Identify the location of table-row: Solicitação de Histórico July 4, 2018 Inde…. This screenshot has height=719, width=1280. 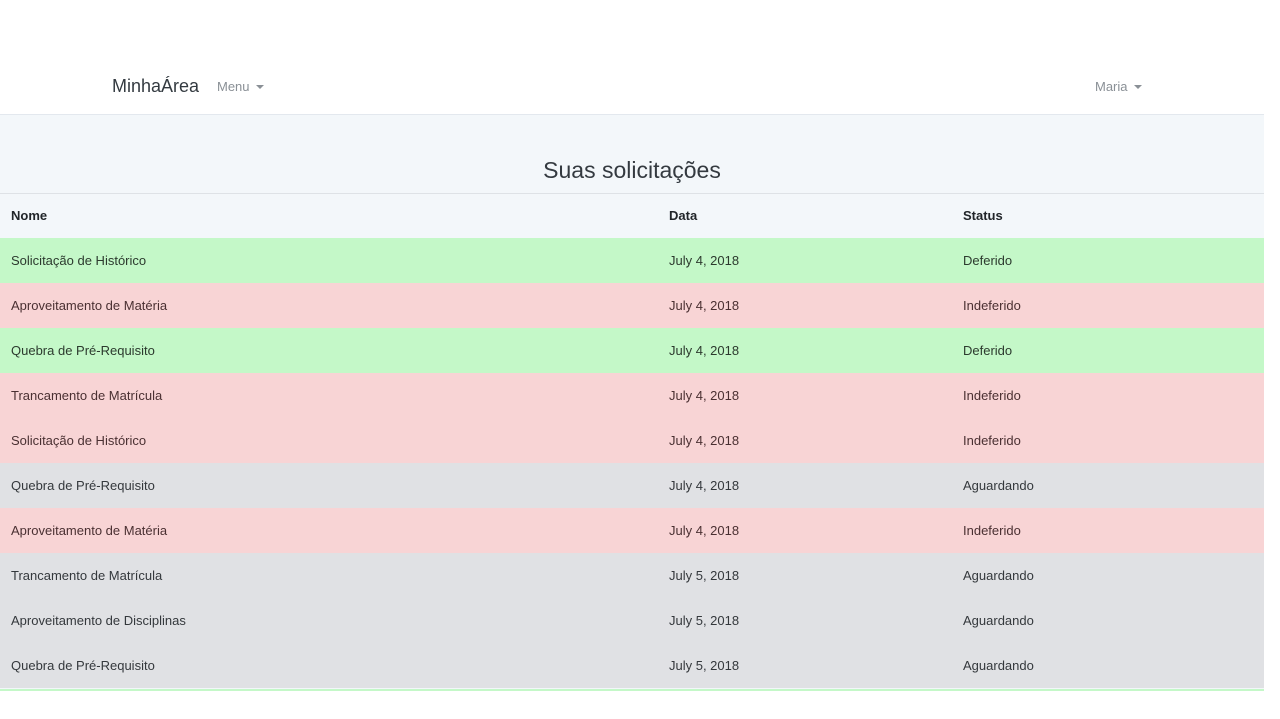
(632, 440).